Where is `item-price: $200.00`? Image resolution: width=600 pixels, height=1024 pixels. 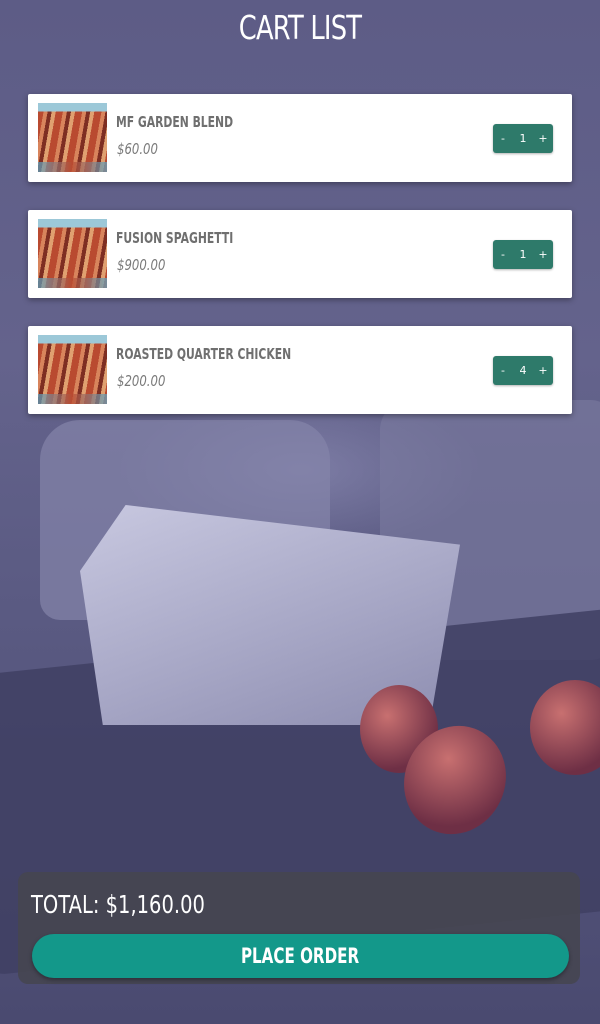
item-price: $200.00 is located at coordinates (141, 381).